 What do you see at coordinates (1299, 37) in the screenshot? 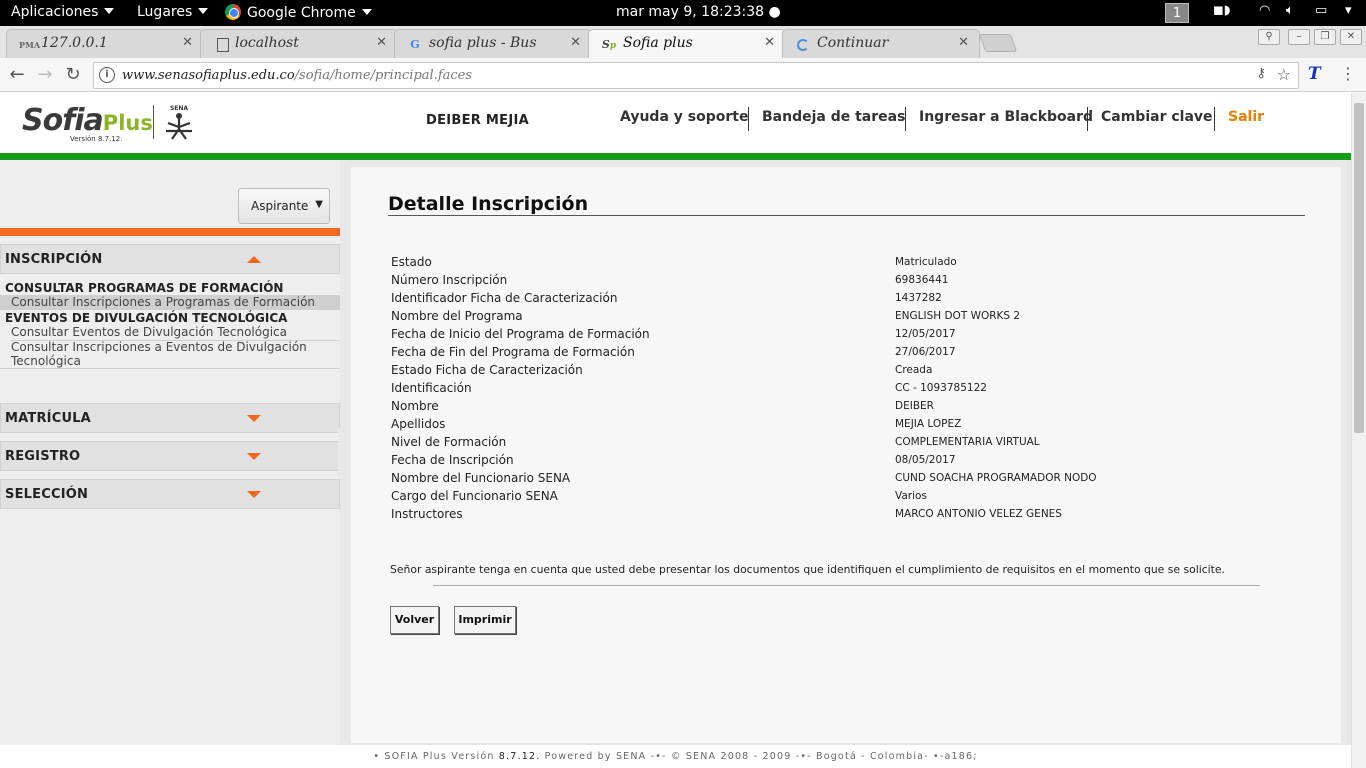
I see `minimize-button: –` at bounding box center [1299, 37].